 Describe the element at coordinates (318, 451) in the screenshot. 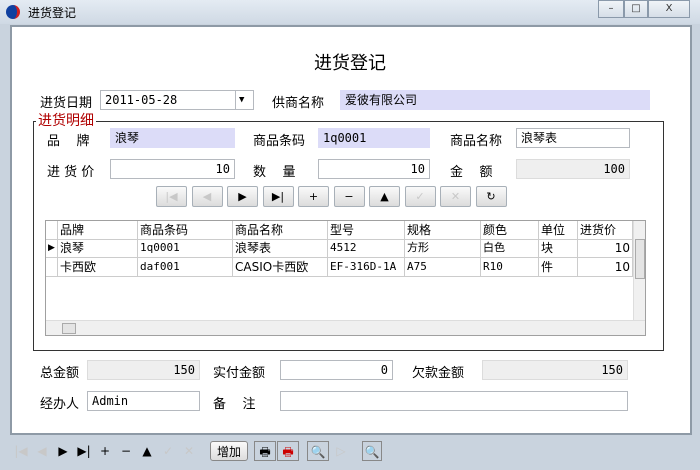

I see `search-icon: 🔍` at that location.